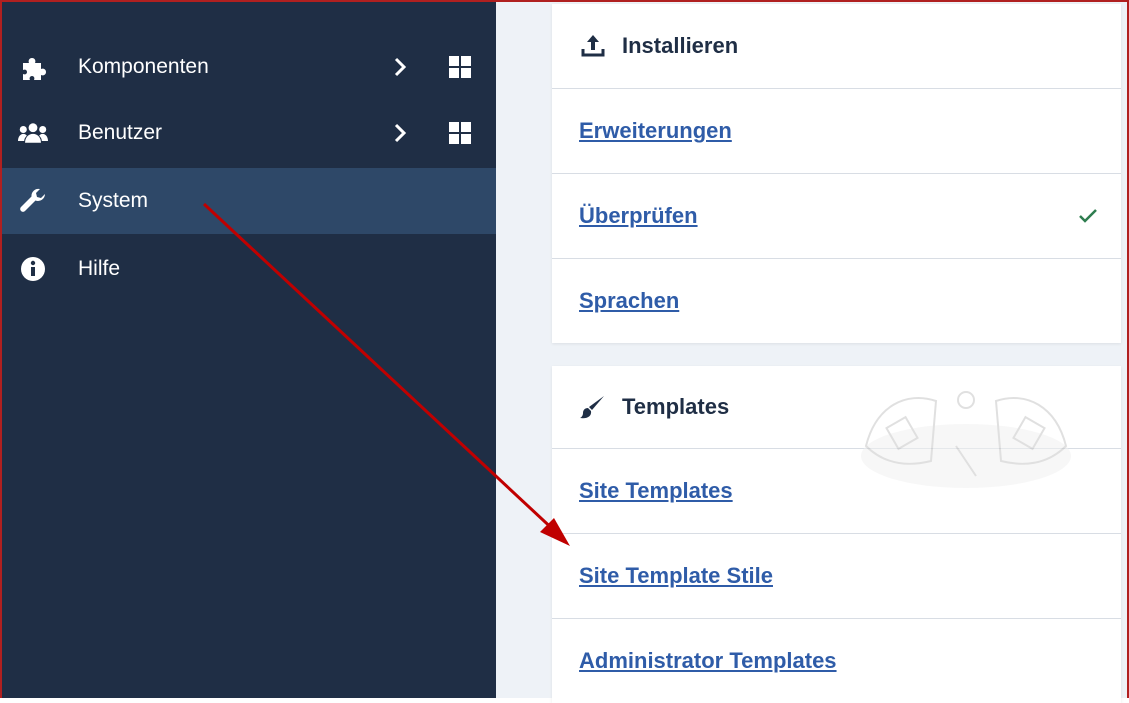 Image resolution: width=1129 pixels, height=703 pixels. Describe the element at coordinates (120, 132) in the screenshot. I see `sidebar-item-label: Benutzer` at that location.